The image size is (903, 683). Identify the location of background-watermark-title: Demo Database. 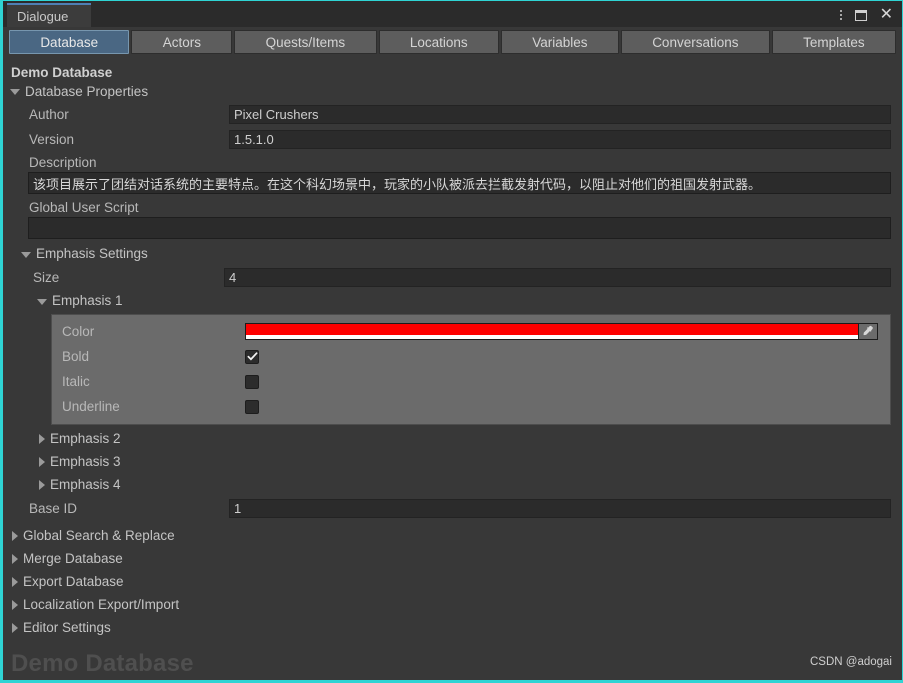
(102, 663).